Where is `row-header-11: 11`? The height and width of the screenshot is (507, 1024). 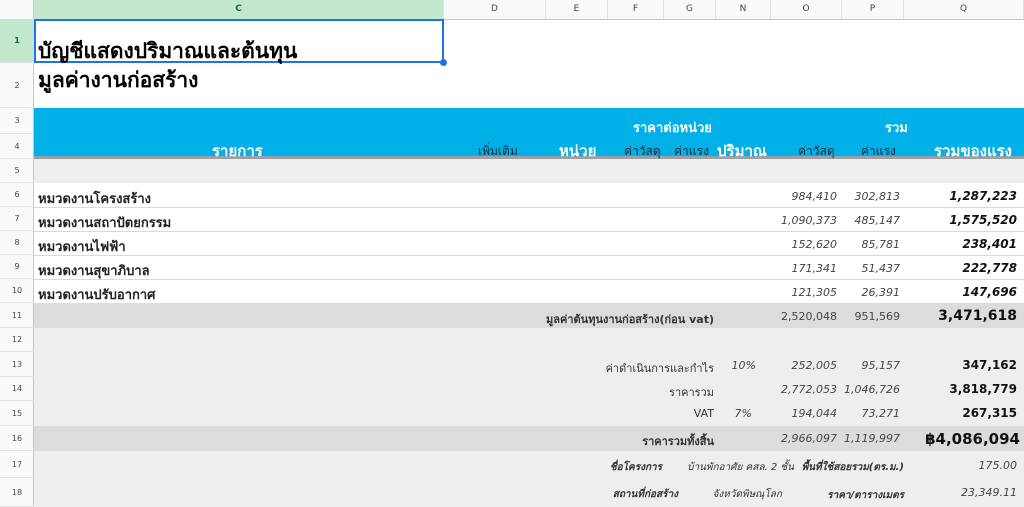
row-header-11: 11 is located at coordinates (17, 315).